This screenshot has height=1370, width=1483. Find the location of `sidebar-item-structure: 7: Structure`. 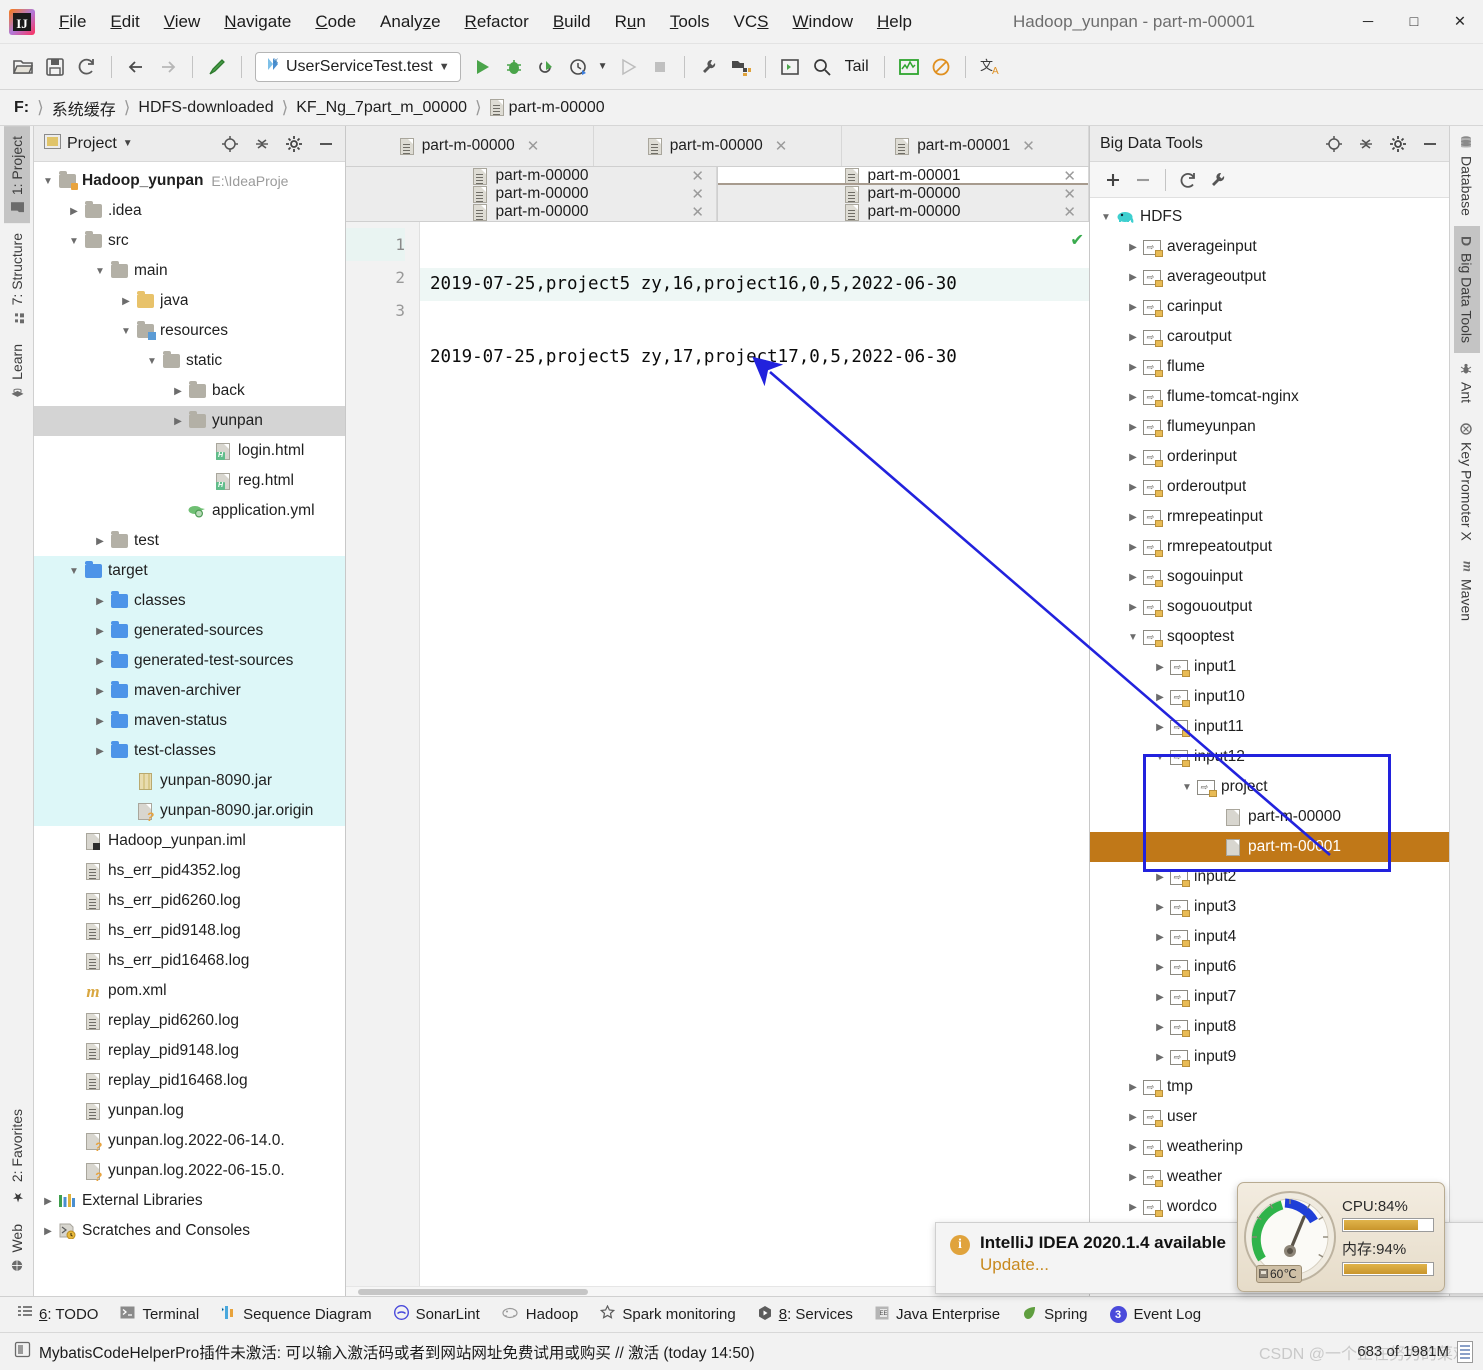

sidebar-item-structure: 7: Structure is located at coordinates (17, 278).